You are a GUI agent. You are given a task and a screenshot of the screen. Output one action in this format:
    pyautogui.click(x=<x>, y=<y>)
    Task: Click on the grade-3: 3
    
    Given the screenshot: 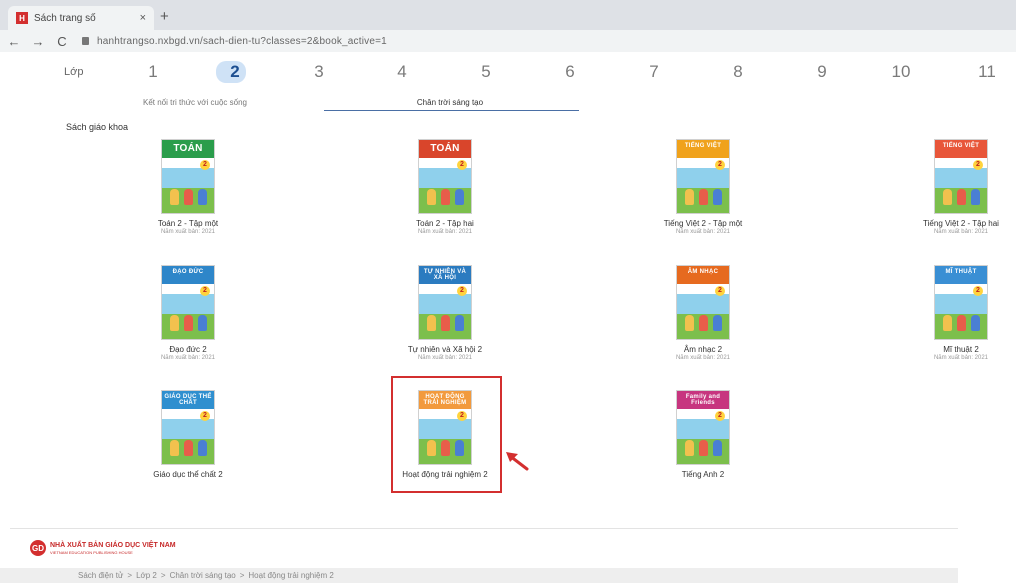 What is the action you would take?
    pyautogui.click(x=319, y=72)
    